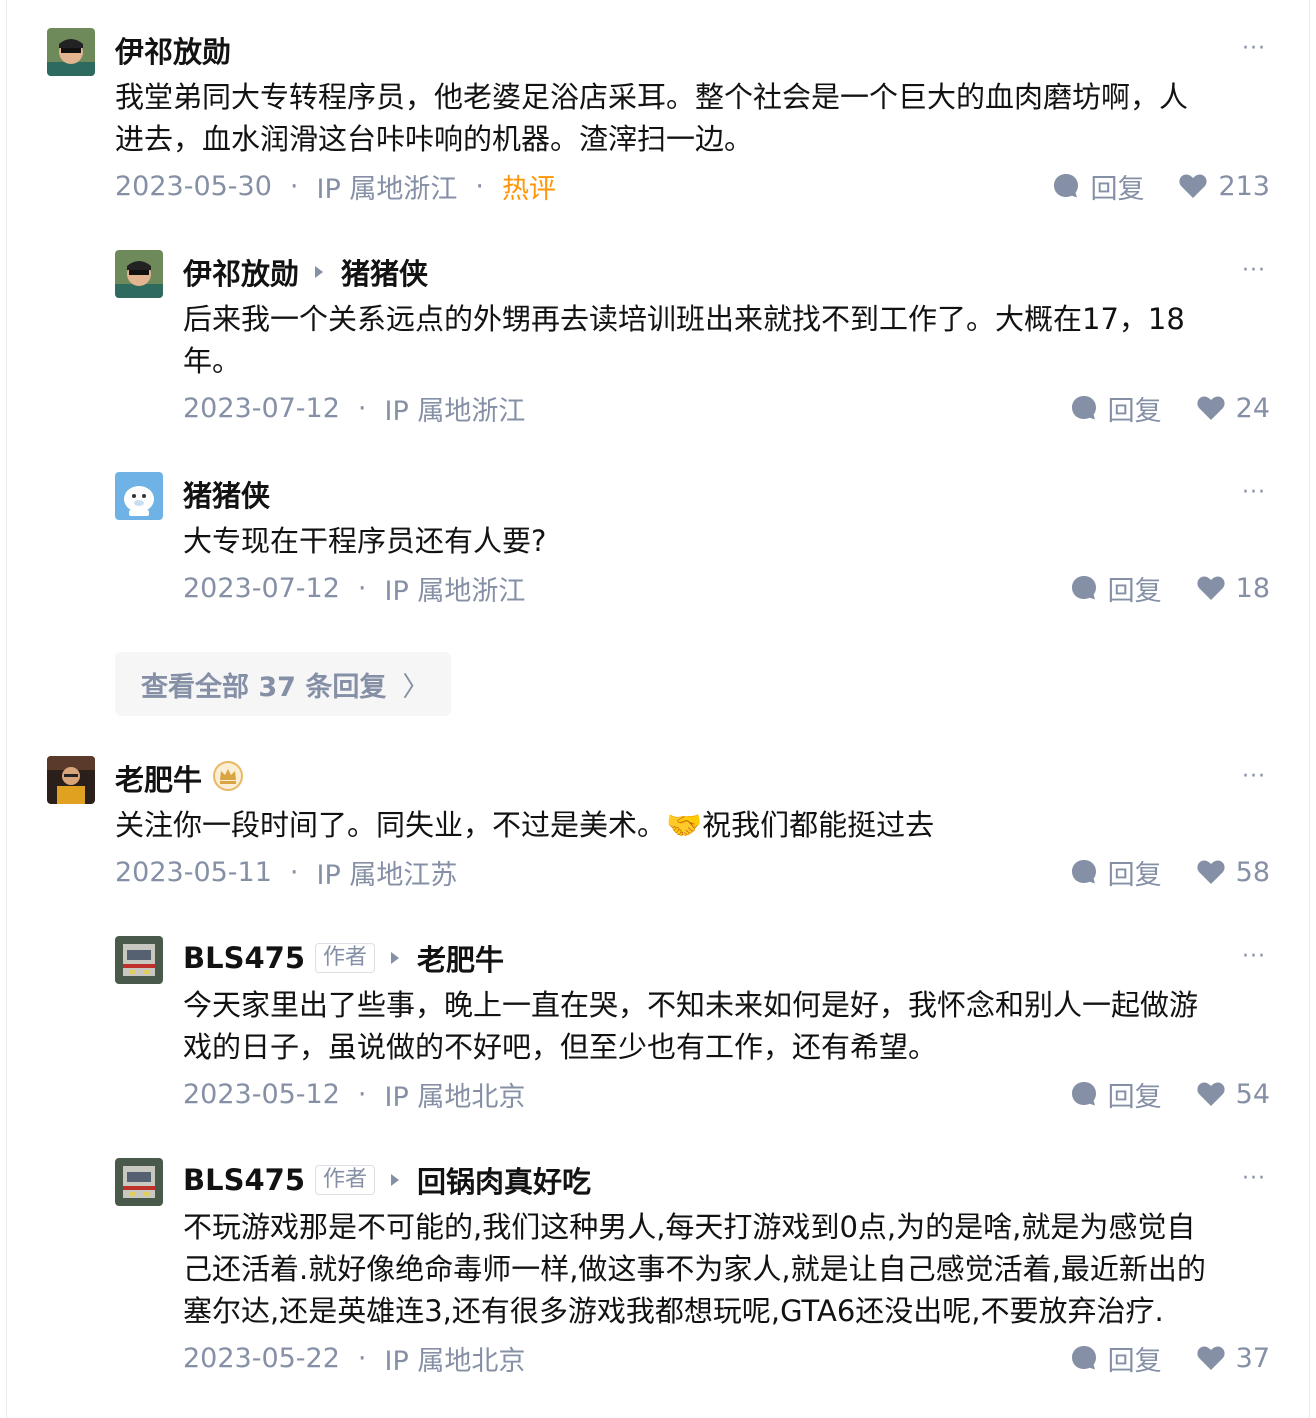 This screenshot has height=1418, width=1316. I want to click on content-line: 戏的日子，虽说做的不好吧，但至少也有工作，还有希望。, so click(560, 1047).